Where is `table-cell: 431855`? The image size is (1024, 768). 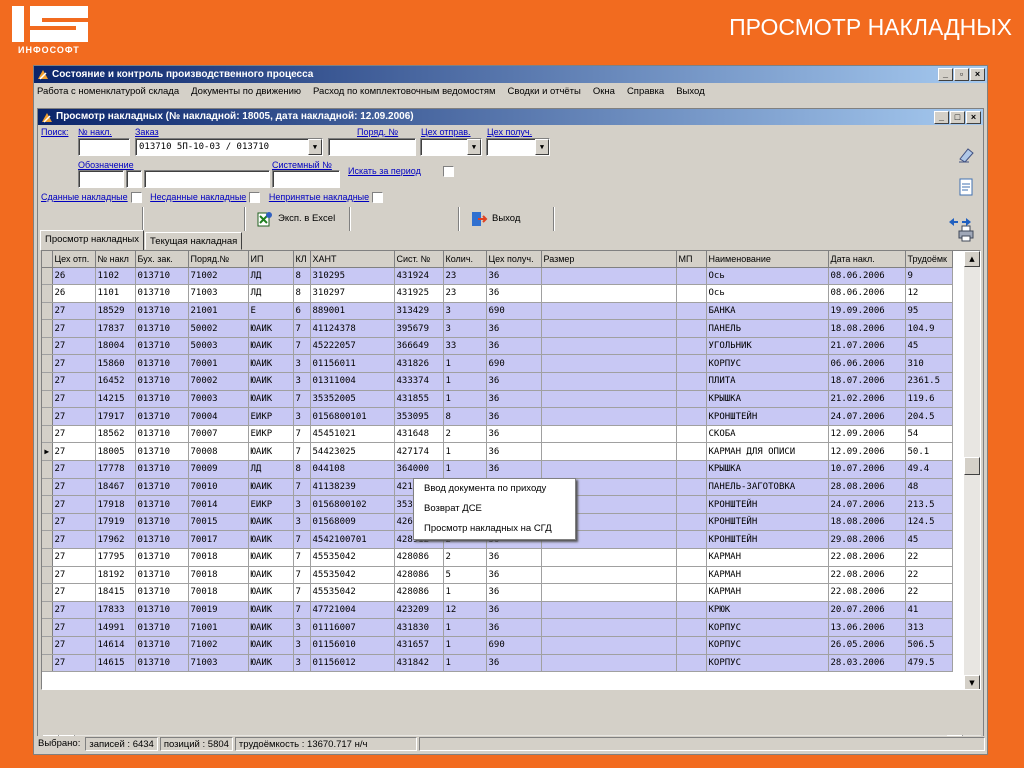
table-cell: 431855 is located at coordinates (419, 399).